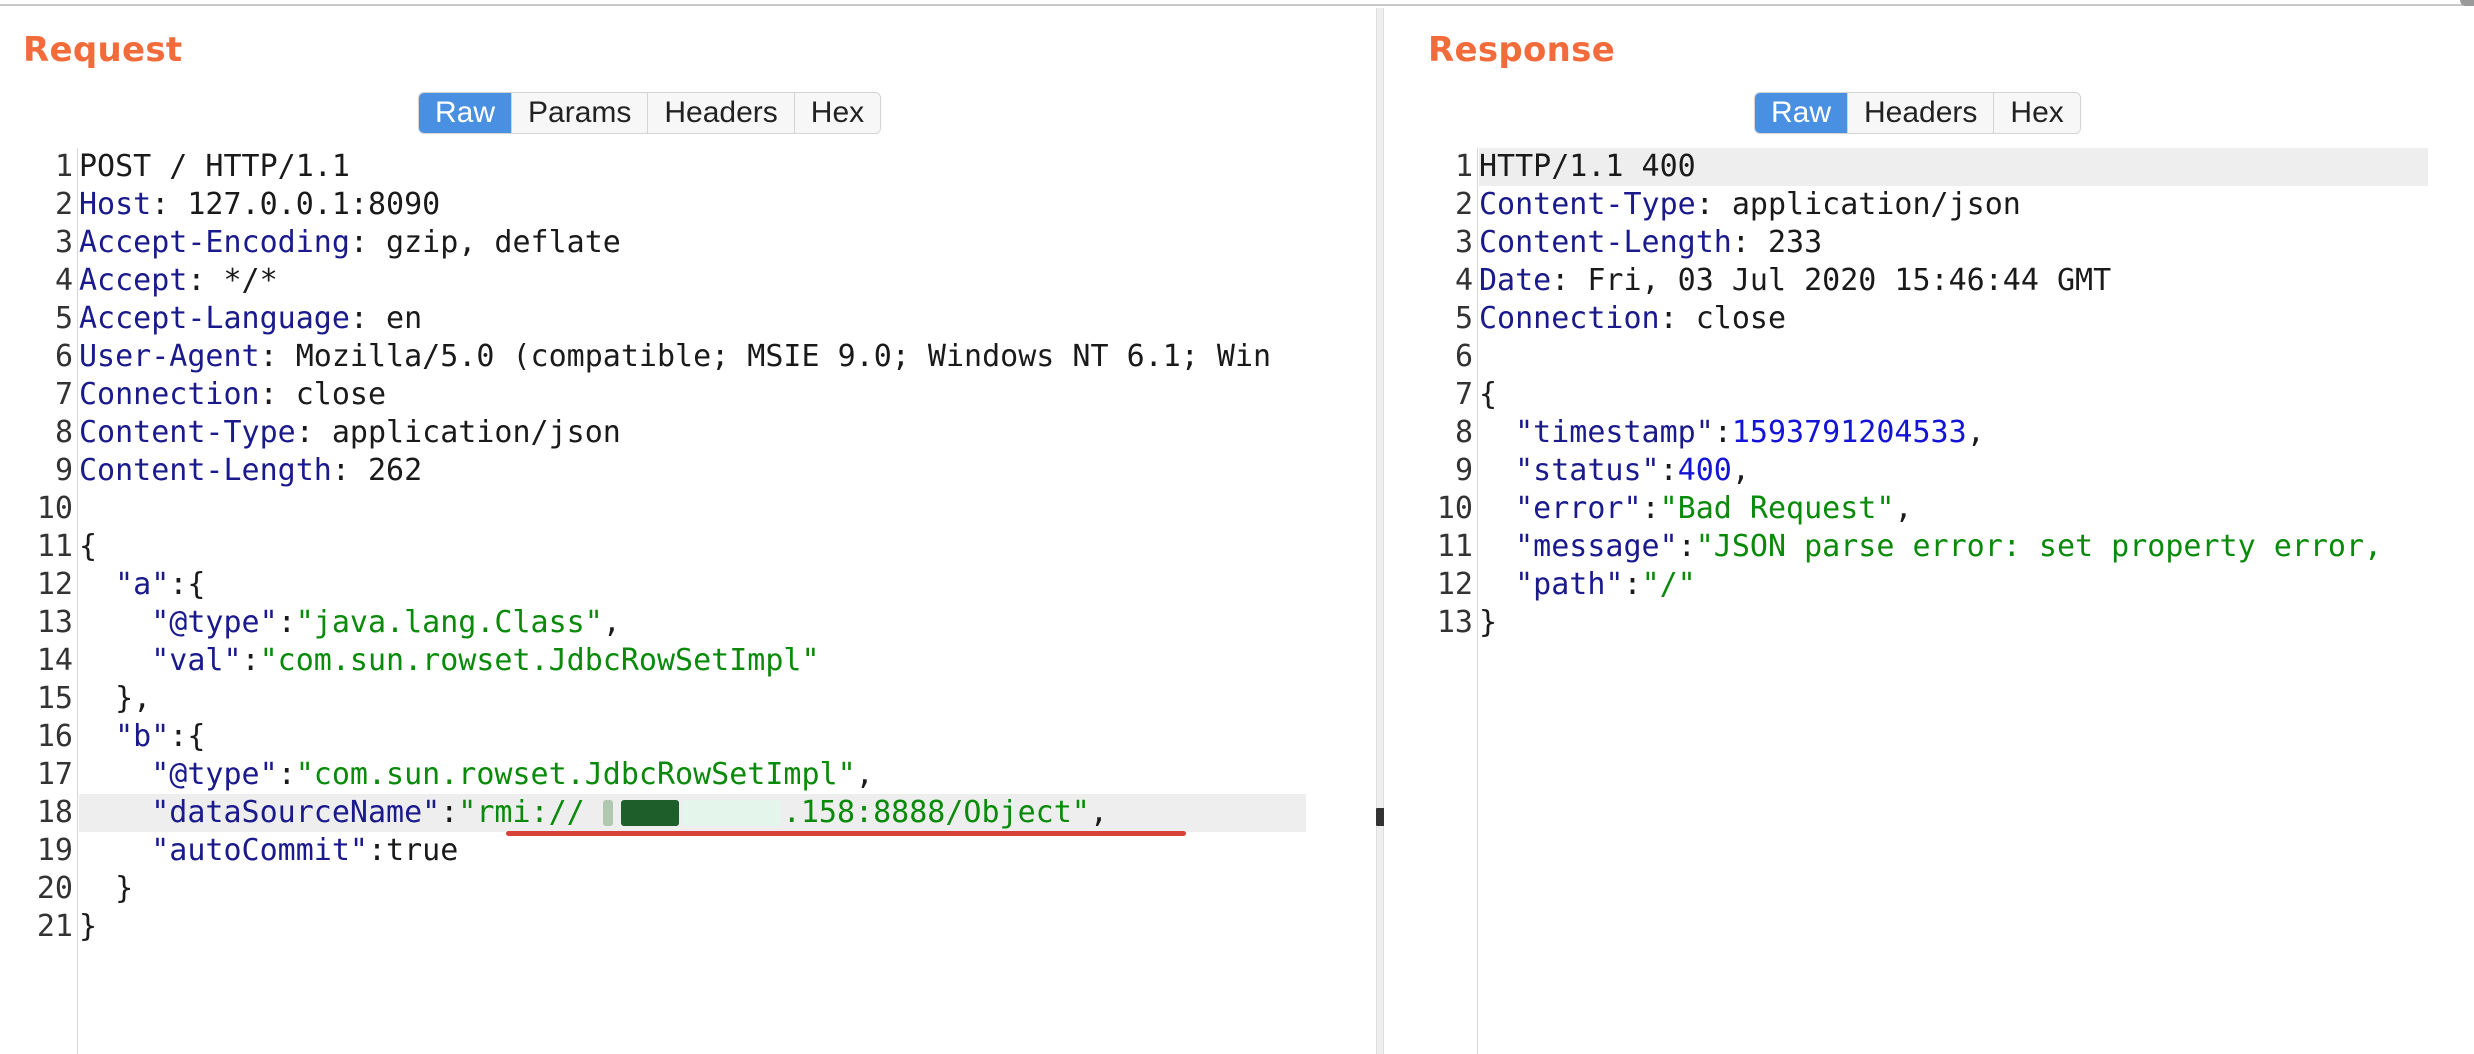 The height and width of the screenshot is (1054, 2474). I want to click on line-number: 16, so click(54, 736).